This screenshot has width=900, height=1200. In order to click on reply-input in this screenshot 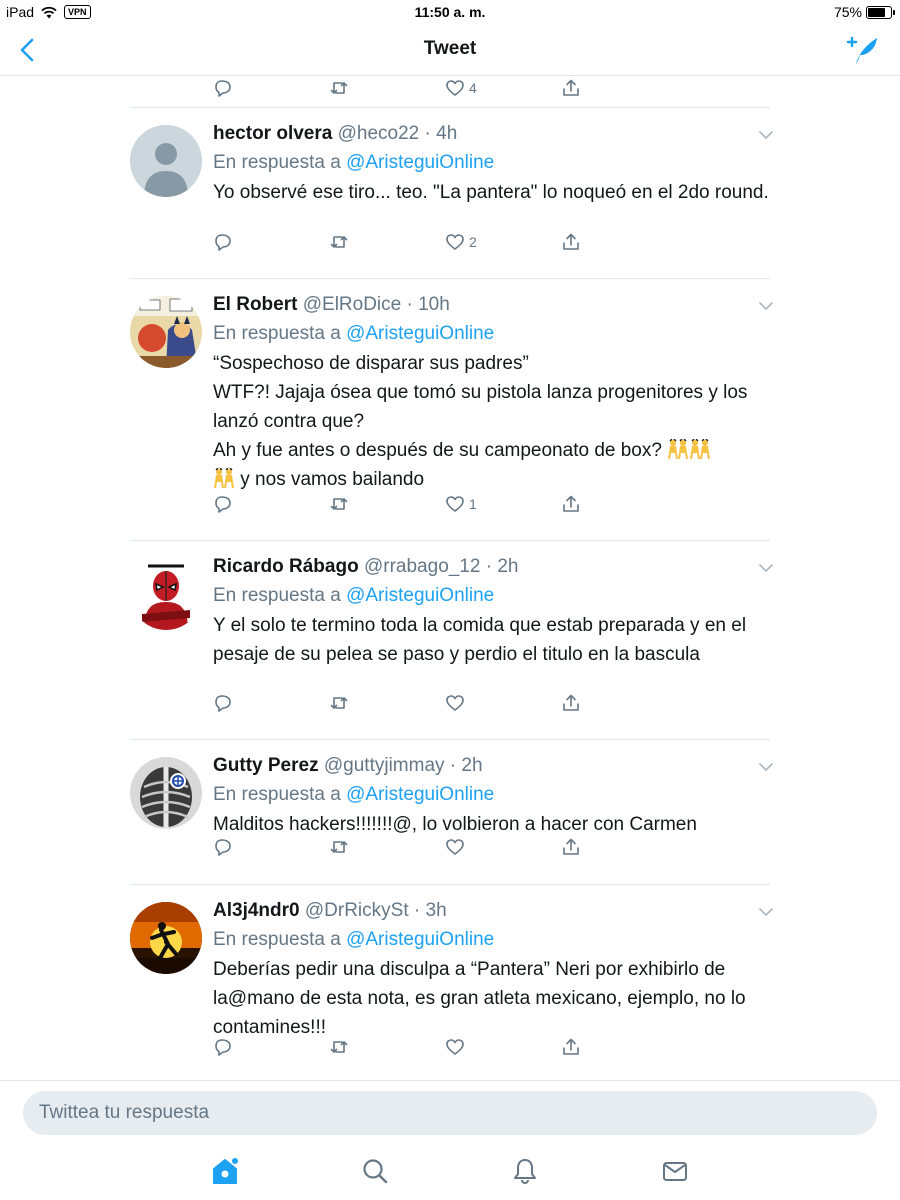, I will do `click(450, 1113)`.